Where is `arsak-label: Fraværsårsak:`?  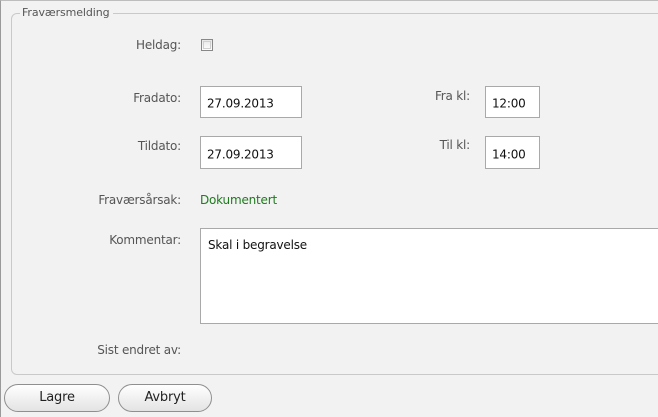 arsak-label: Fraværsårsak: is located at coordinates (139, 200).